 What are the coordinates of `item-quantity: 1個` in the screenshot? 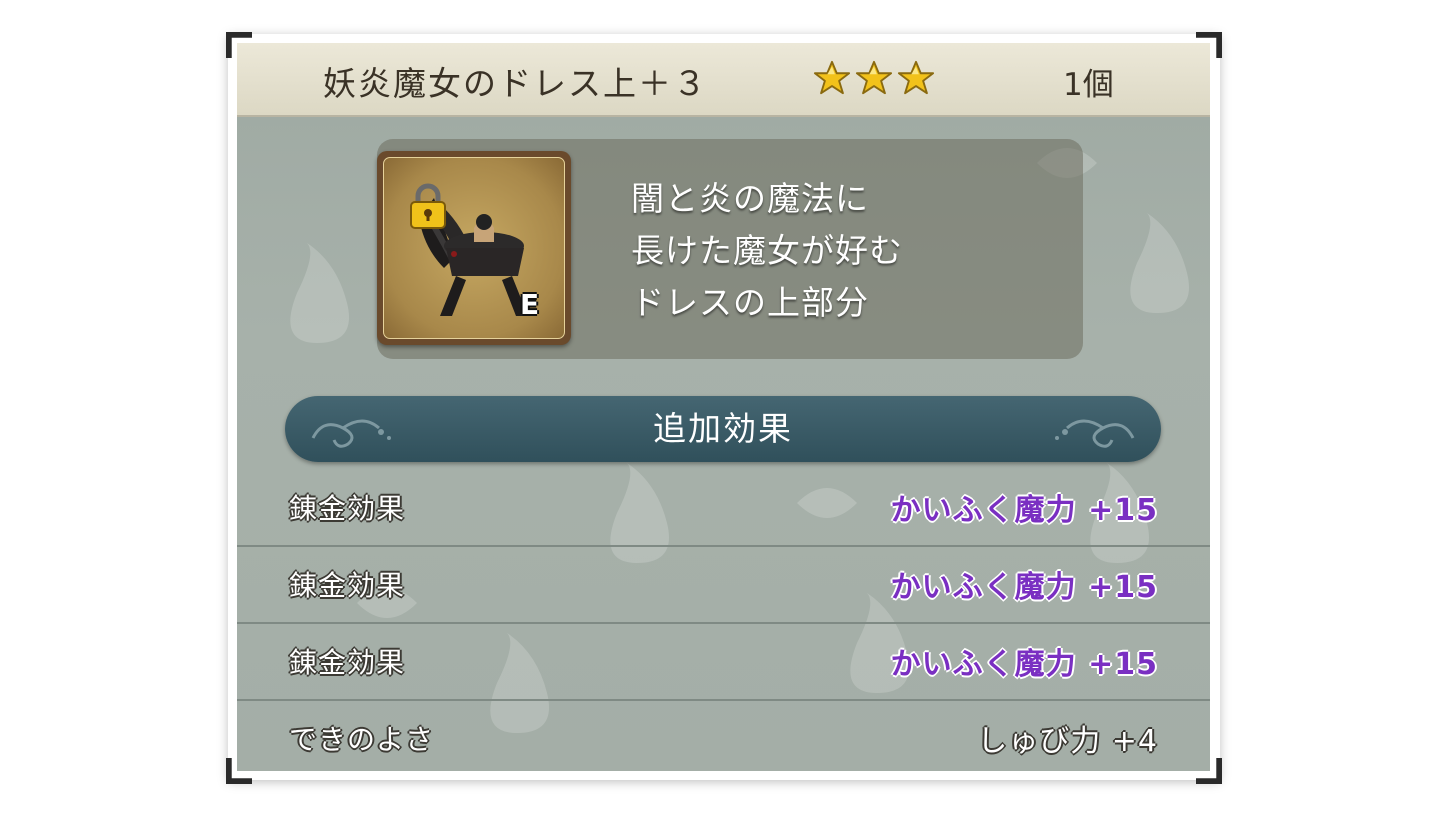 It's located at (1088, 85).